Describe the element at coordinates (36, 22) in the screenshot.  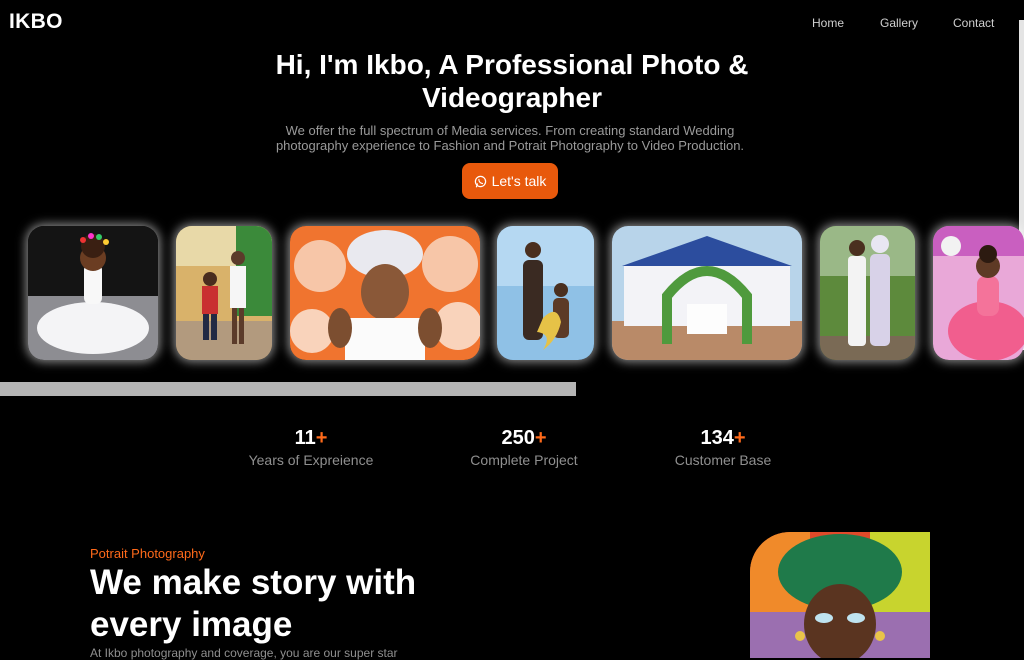
I see `brand-logo: IKBO` at that location.